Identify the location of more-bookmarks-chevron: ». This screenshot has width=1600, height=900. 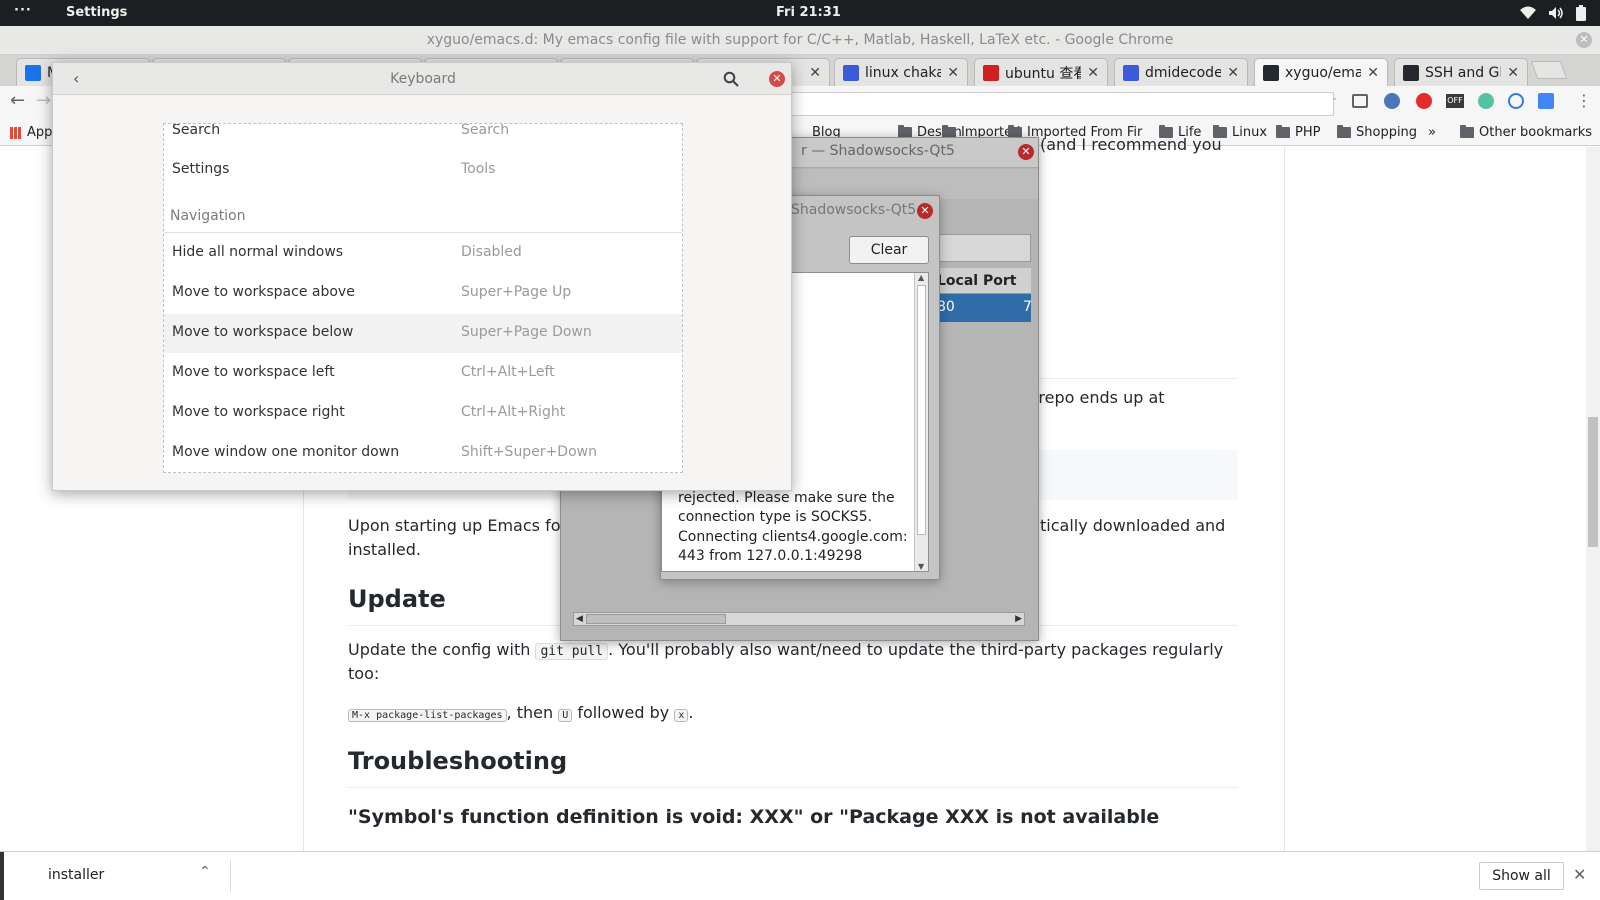
(1432, 132).